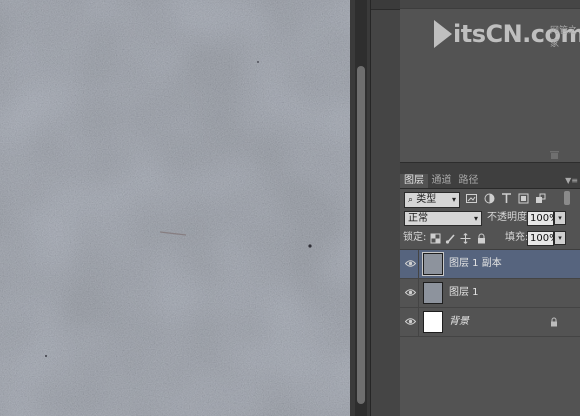 This screenshot has height=416, width=580. What do you see at coordinates (490, 181) in the screenshot?
I see `layers-panel-tabs: 图层 通道 路径 ▼≡` at bounding box center [490, 181].